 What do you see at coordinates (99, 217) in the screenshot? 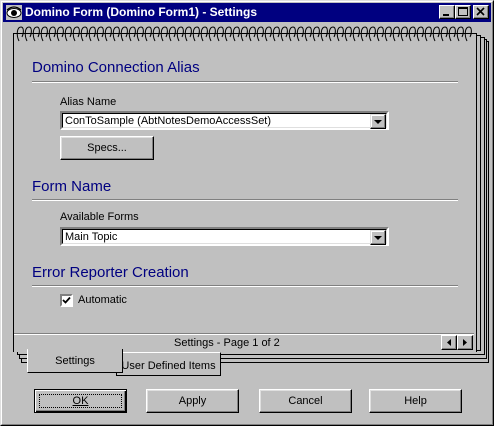
I see `available-forms-label: Available Forms` at bounding box center [99, 217].